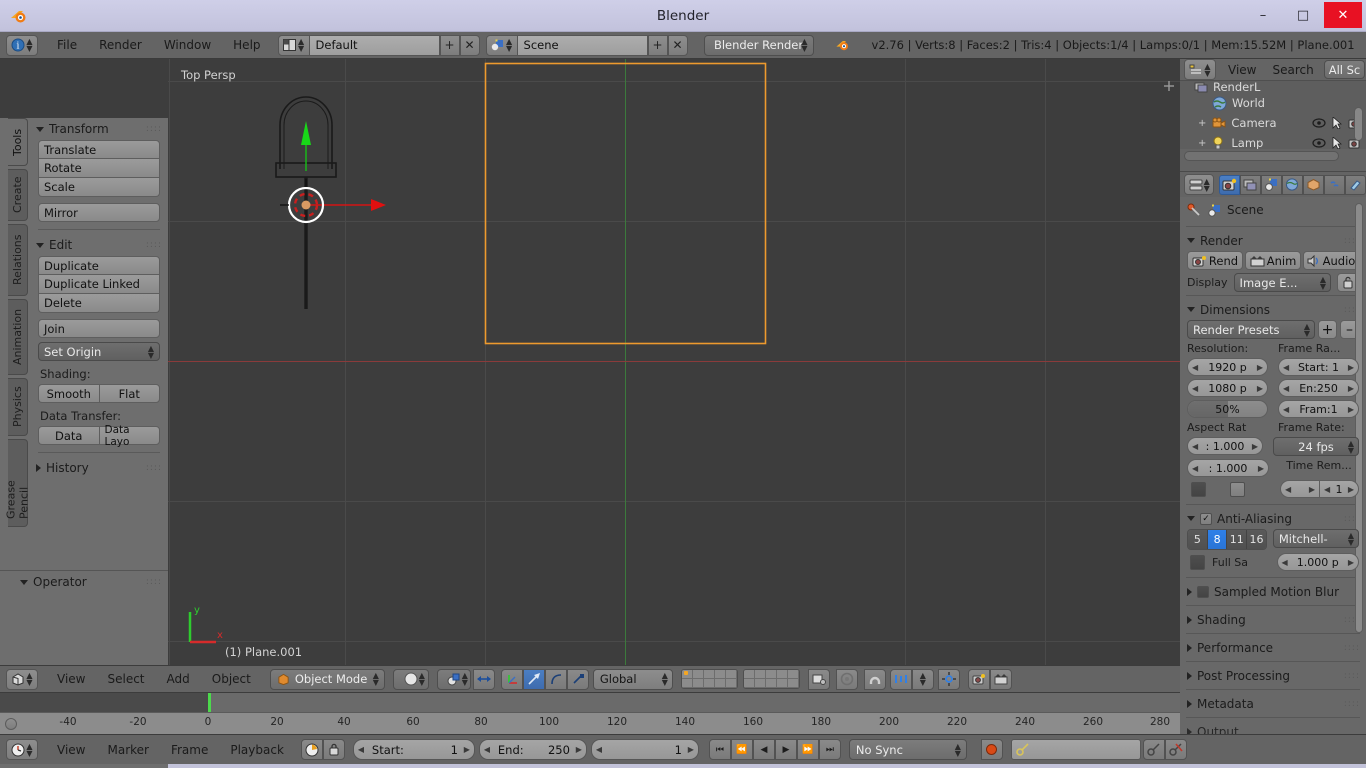 This screenshot has height=768, width=1366. I want to click on select-icon, so click(1337, 143).